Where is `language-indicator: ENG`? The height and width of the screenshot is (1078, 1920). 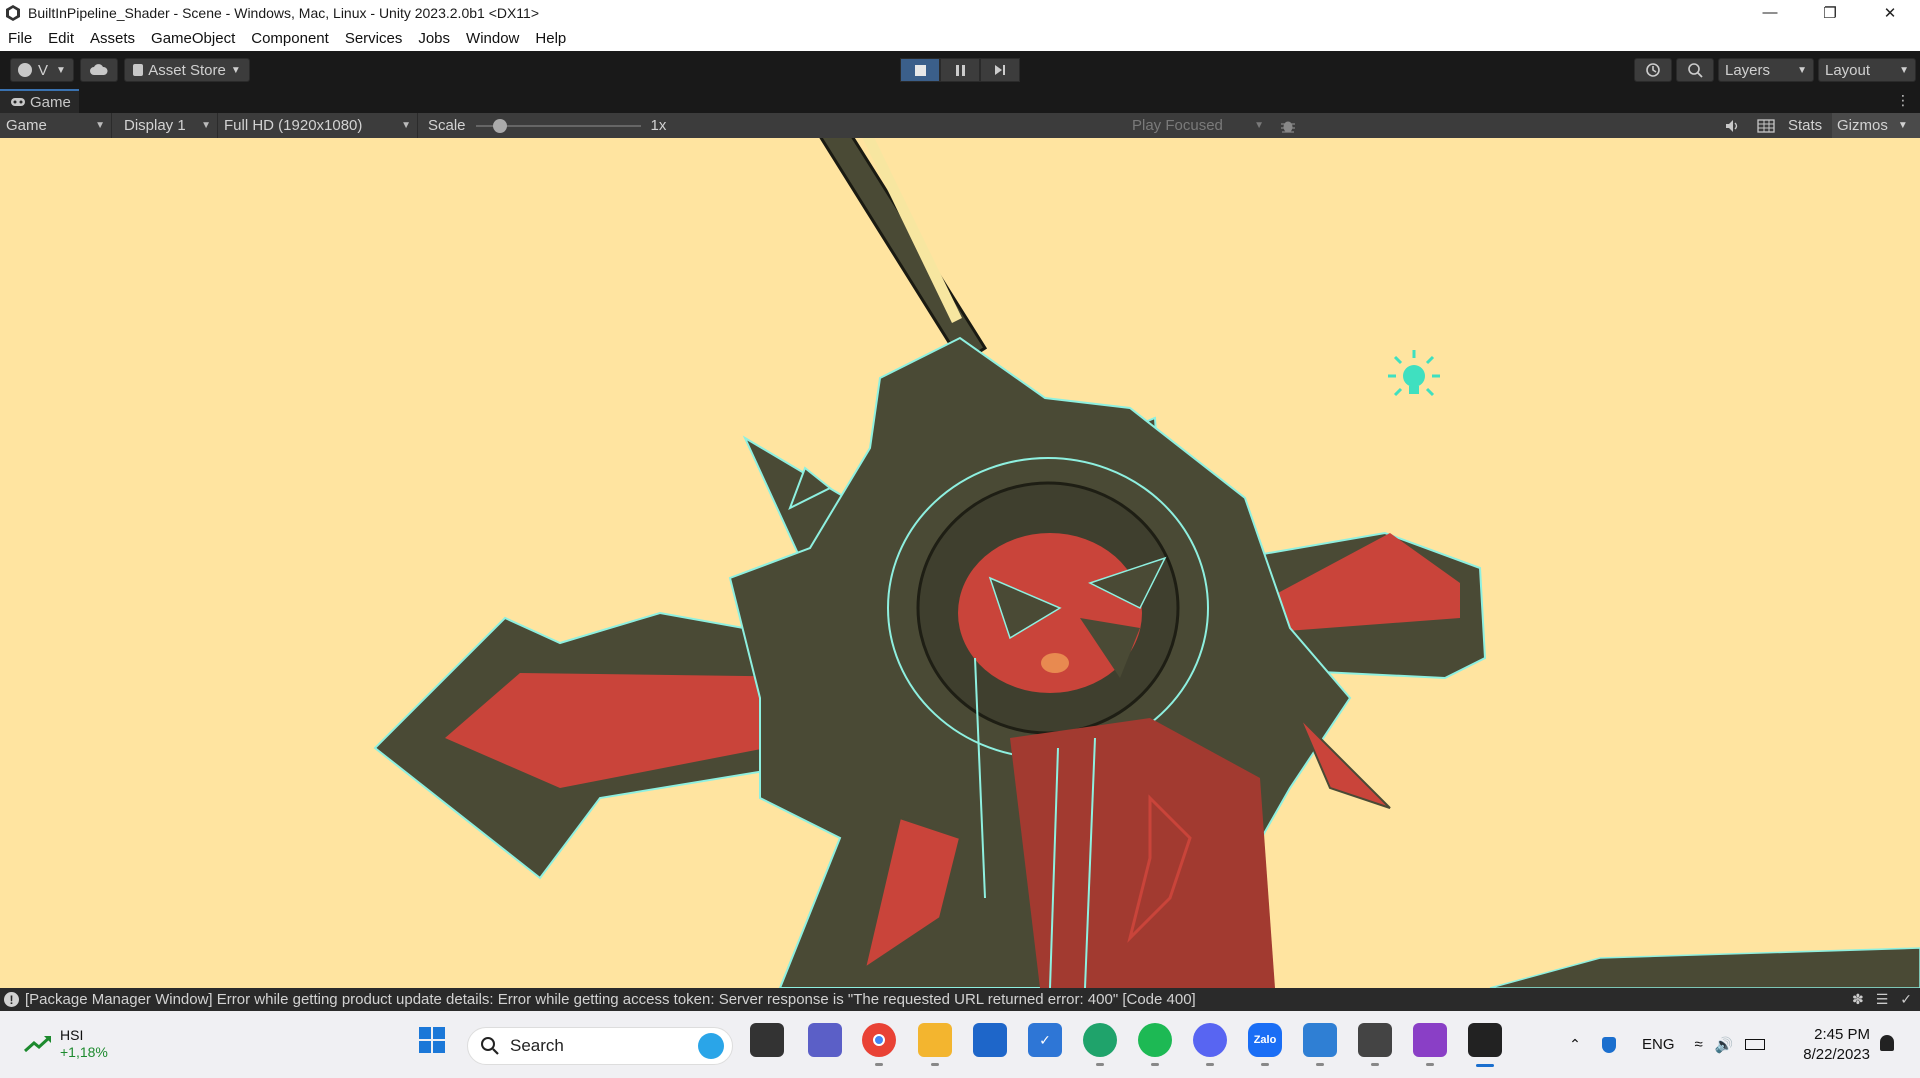
language-indicator: ENG is located at coordinates (1658, 1044).